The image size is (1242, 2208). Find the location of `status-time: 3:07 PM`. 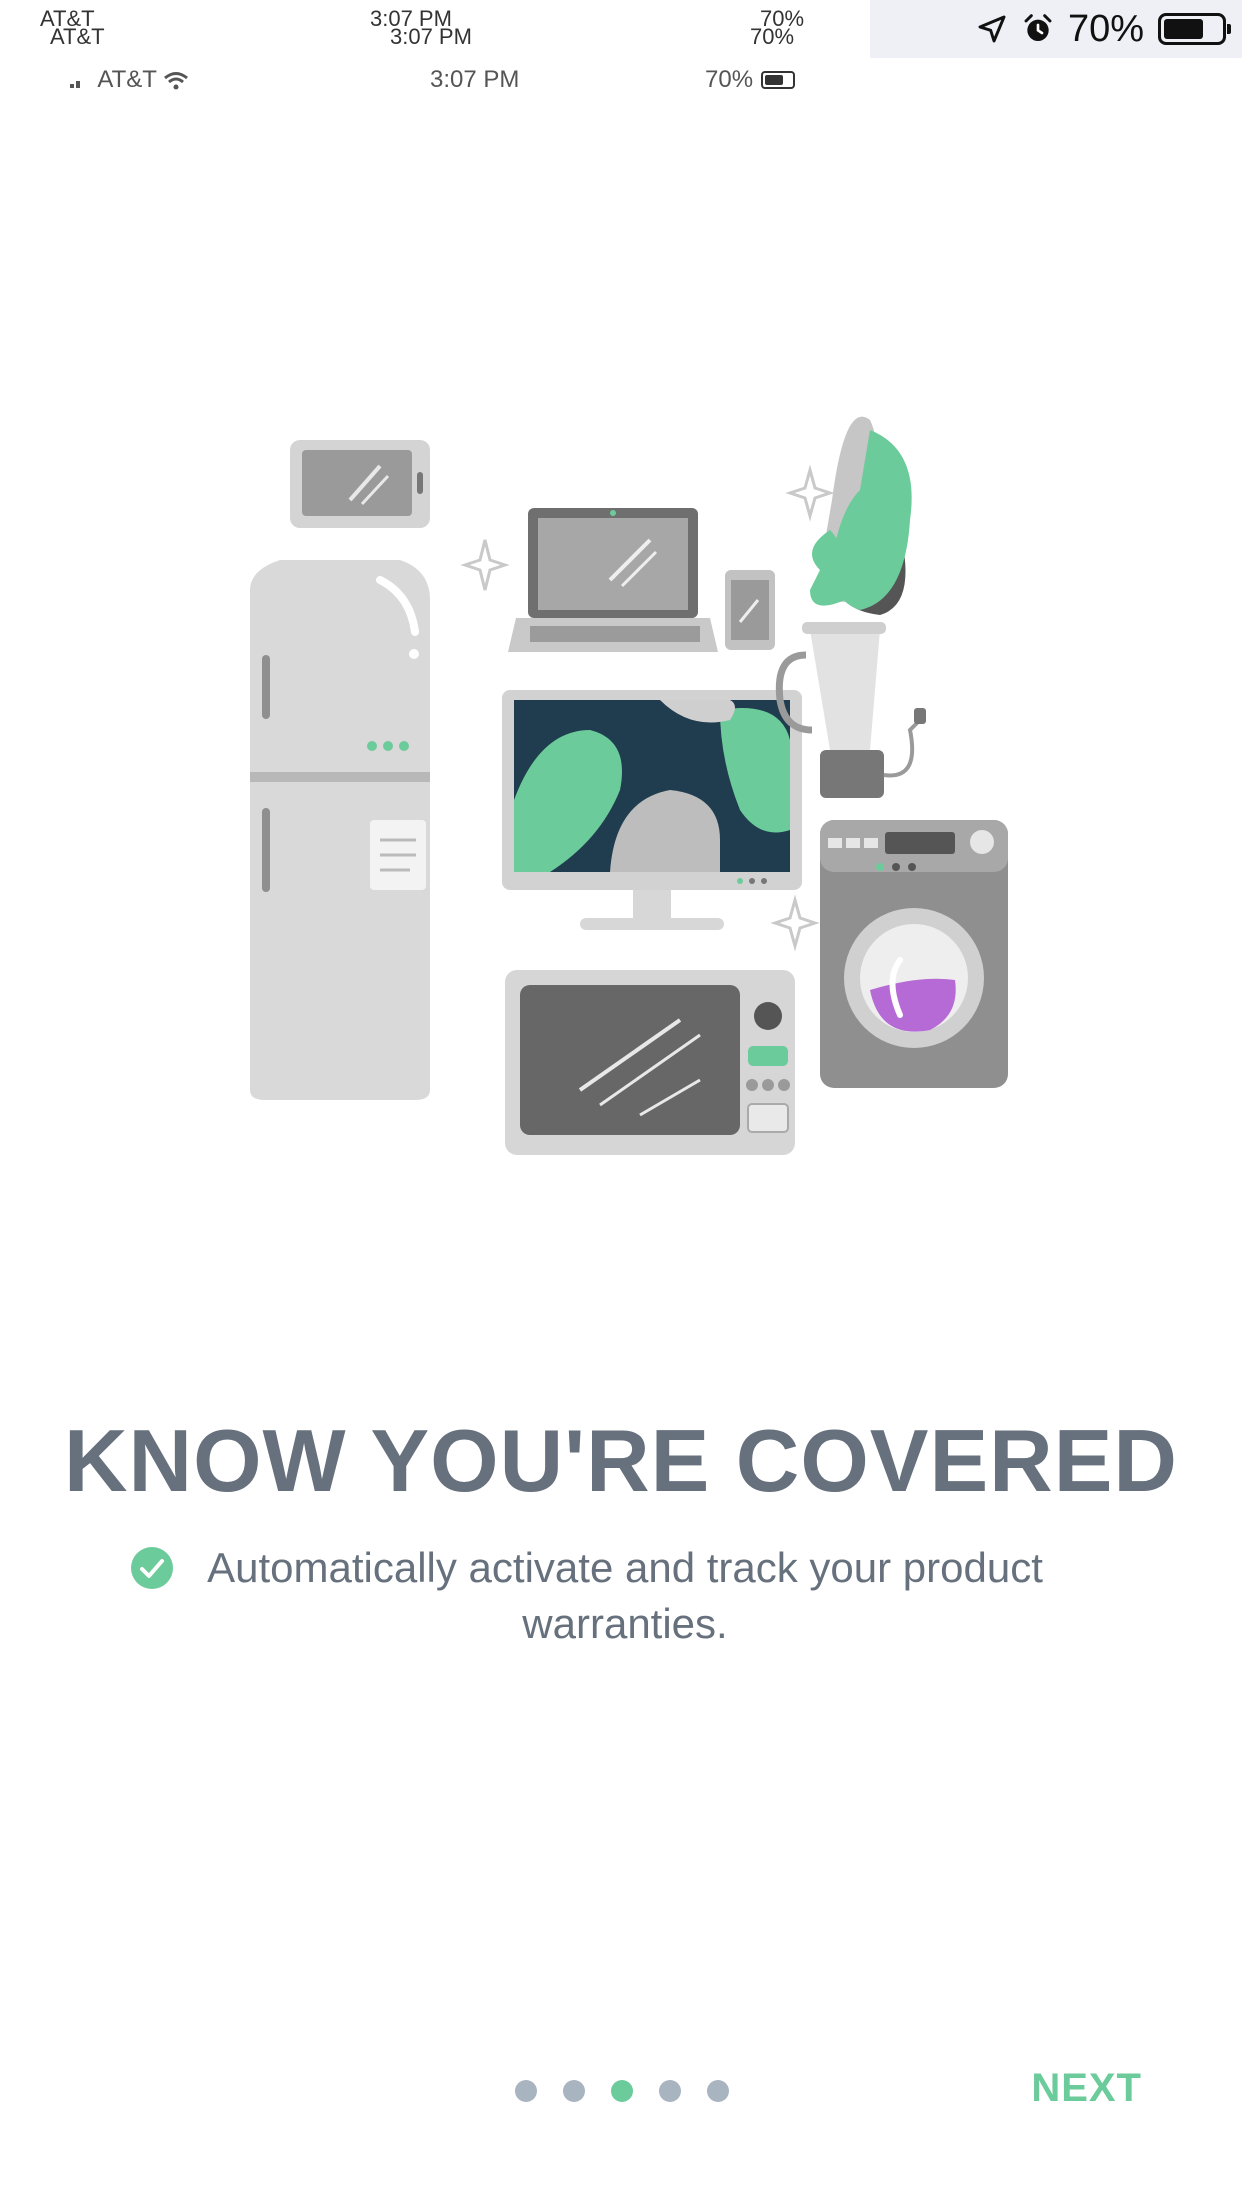

status-time: 3:07 PM is located at coordinates (475, 79).